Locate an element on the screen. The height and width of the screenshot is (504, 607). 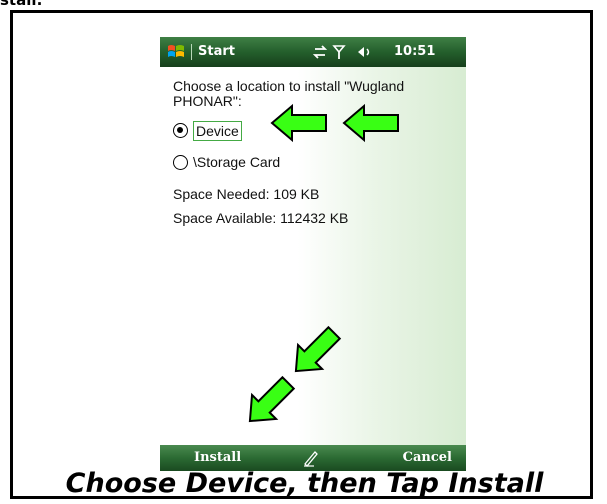
instruction-caption: Choose Device, then Tap Install is located at coordinates (304, 483).